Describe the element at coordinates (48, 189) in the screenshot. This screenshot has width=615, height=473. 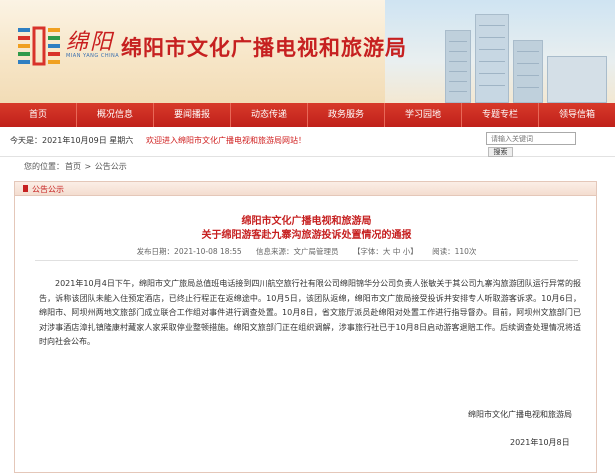
I see `section-label: 公告公示` at that location.